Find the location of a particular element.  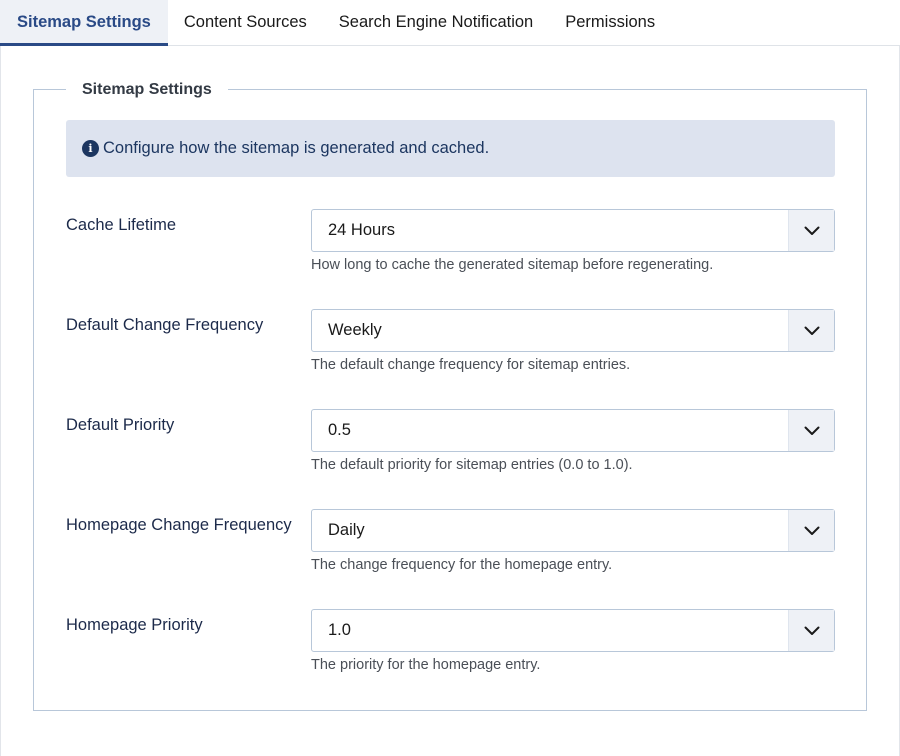

tab-label: Permissions is located at coordinates (610, 22).